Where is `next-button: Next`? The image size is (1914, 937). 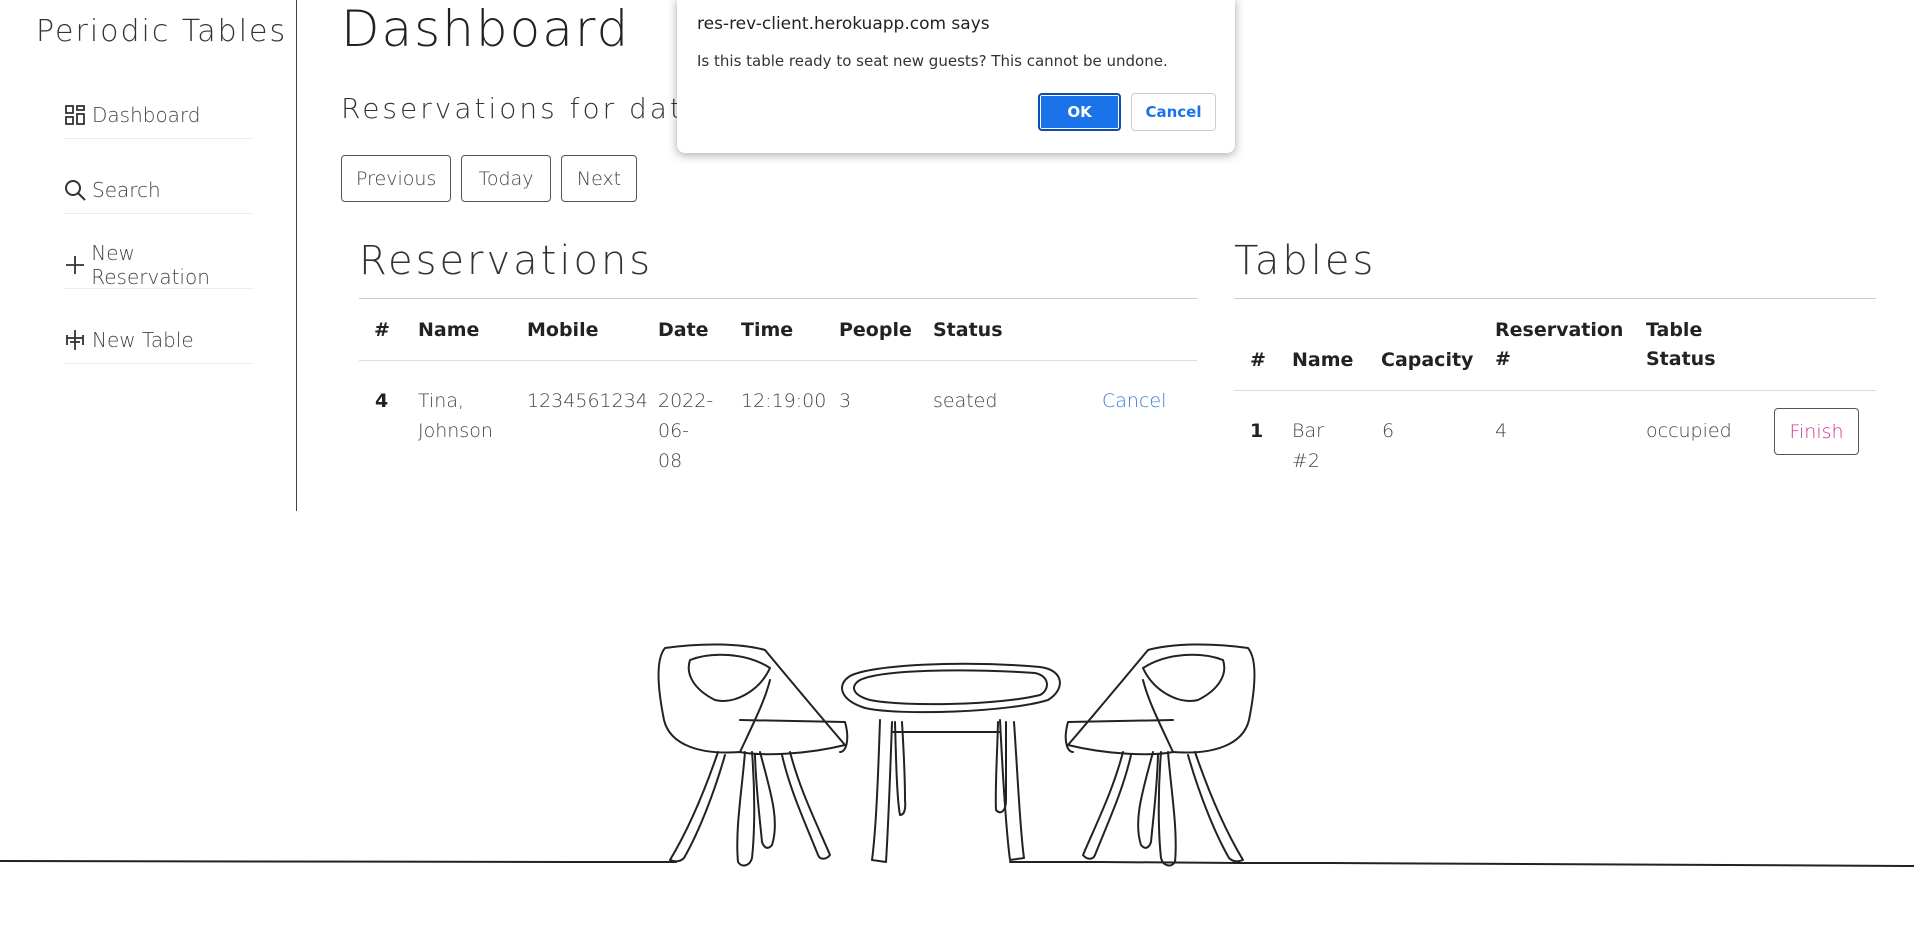
next-button: Next is located at coordinates (599, 178).